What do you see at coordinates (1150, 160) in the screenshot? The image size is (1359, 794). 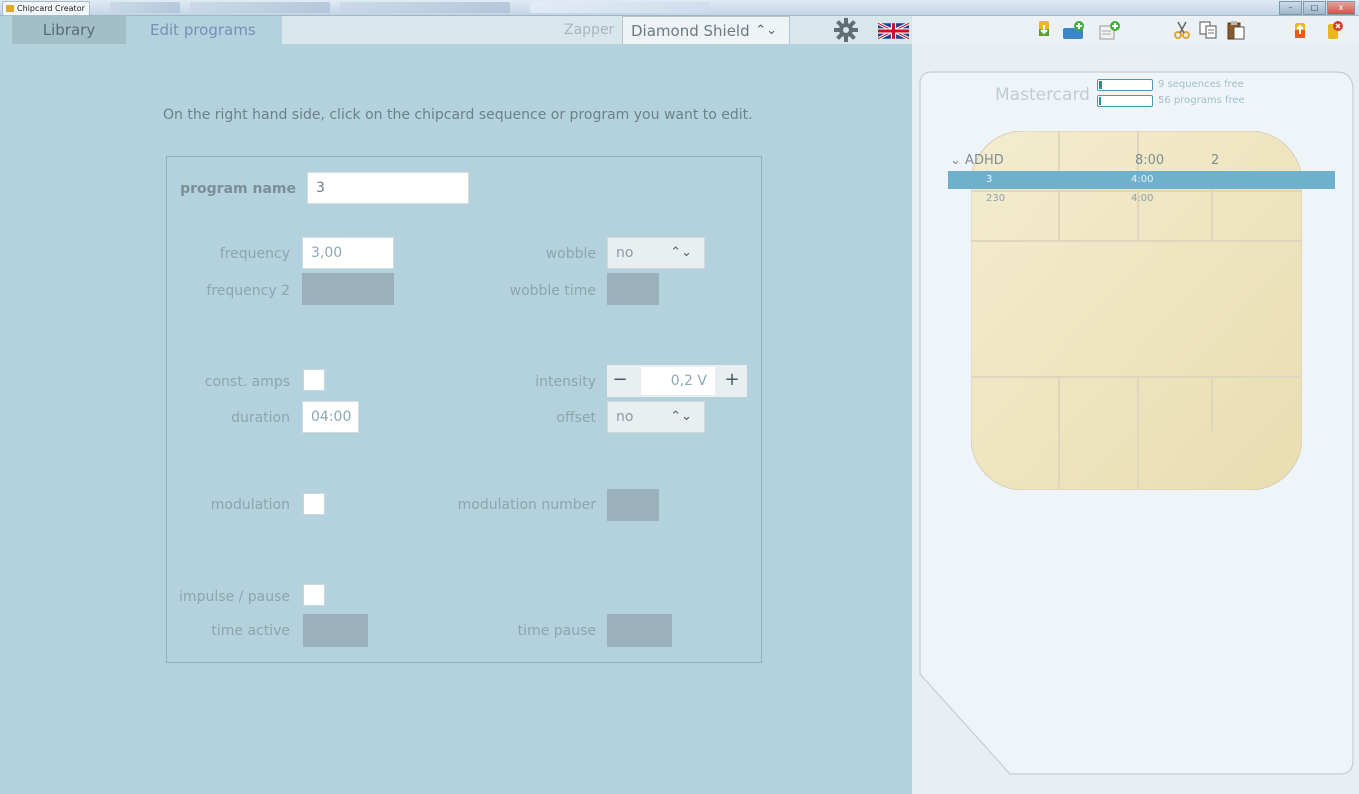 I see `sequence-duration: 8:00` at bounding box center [1150, 160].